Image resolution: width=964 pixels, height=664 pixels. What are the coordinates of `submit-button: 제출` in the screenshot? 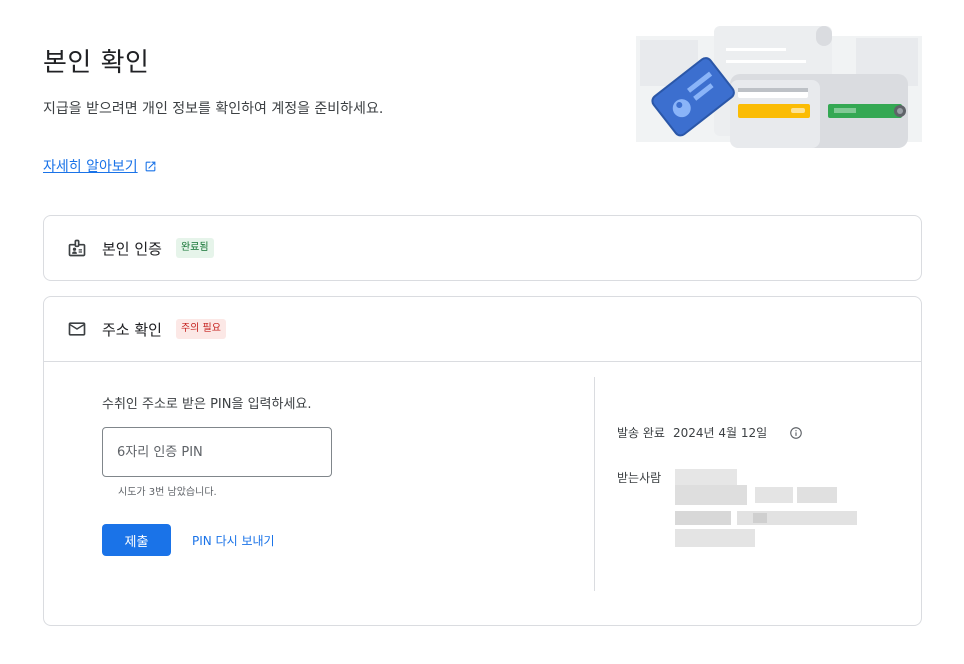 It's located at (136, 540).